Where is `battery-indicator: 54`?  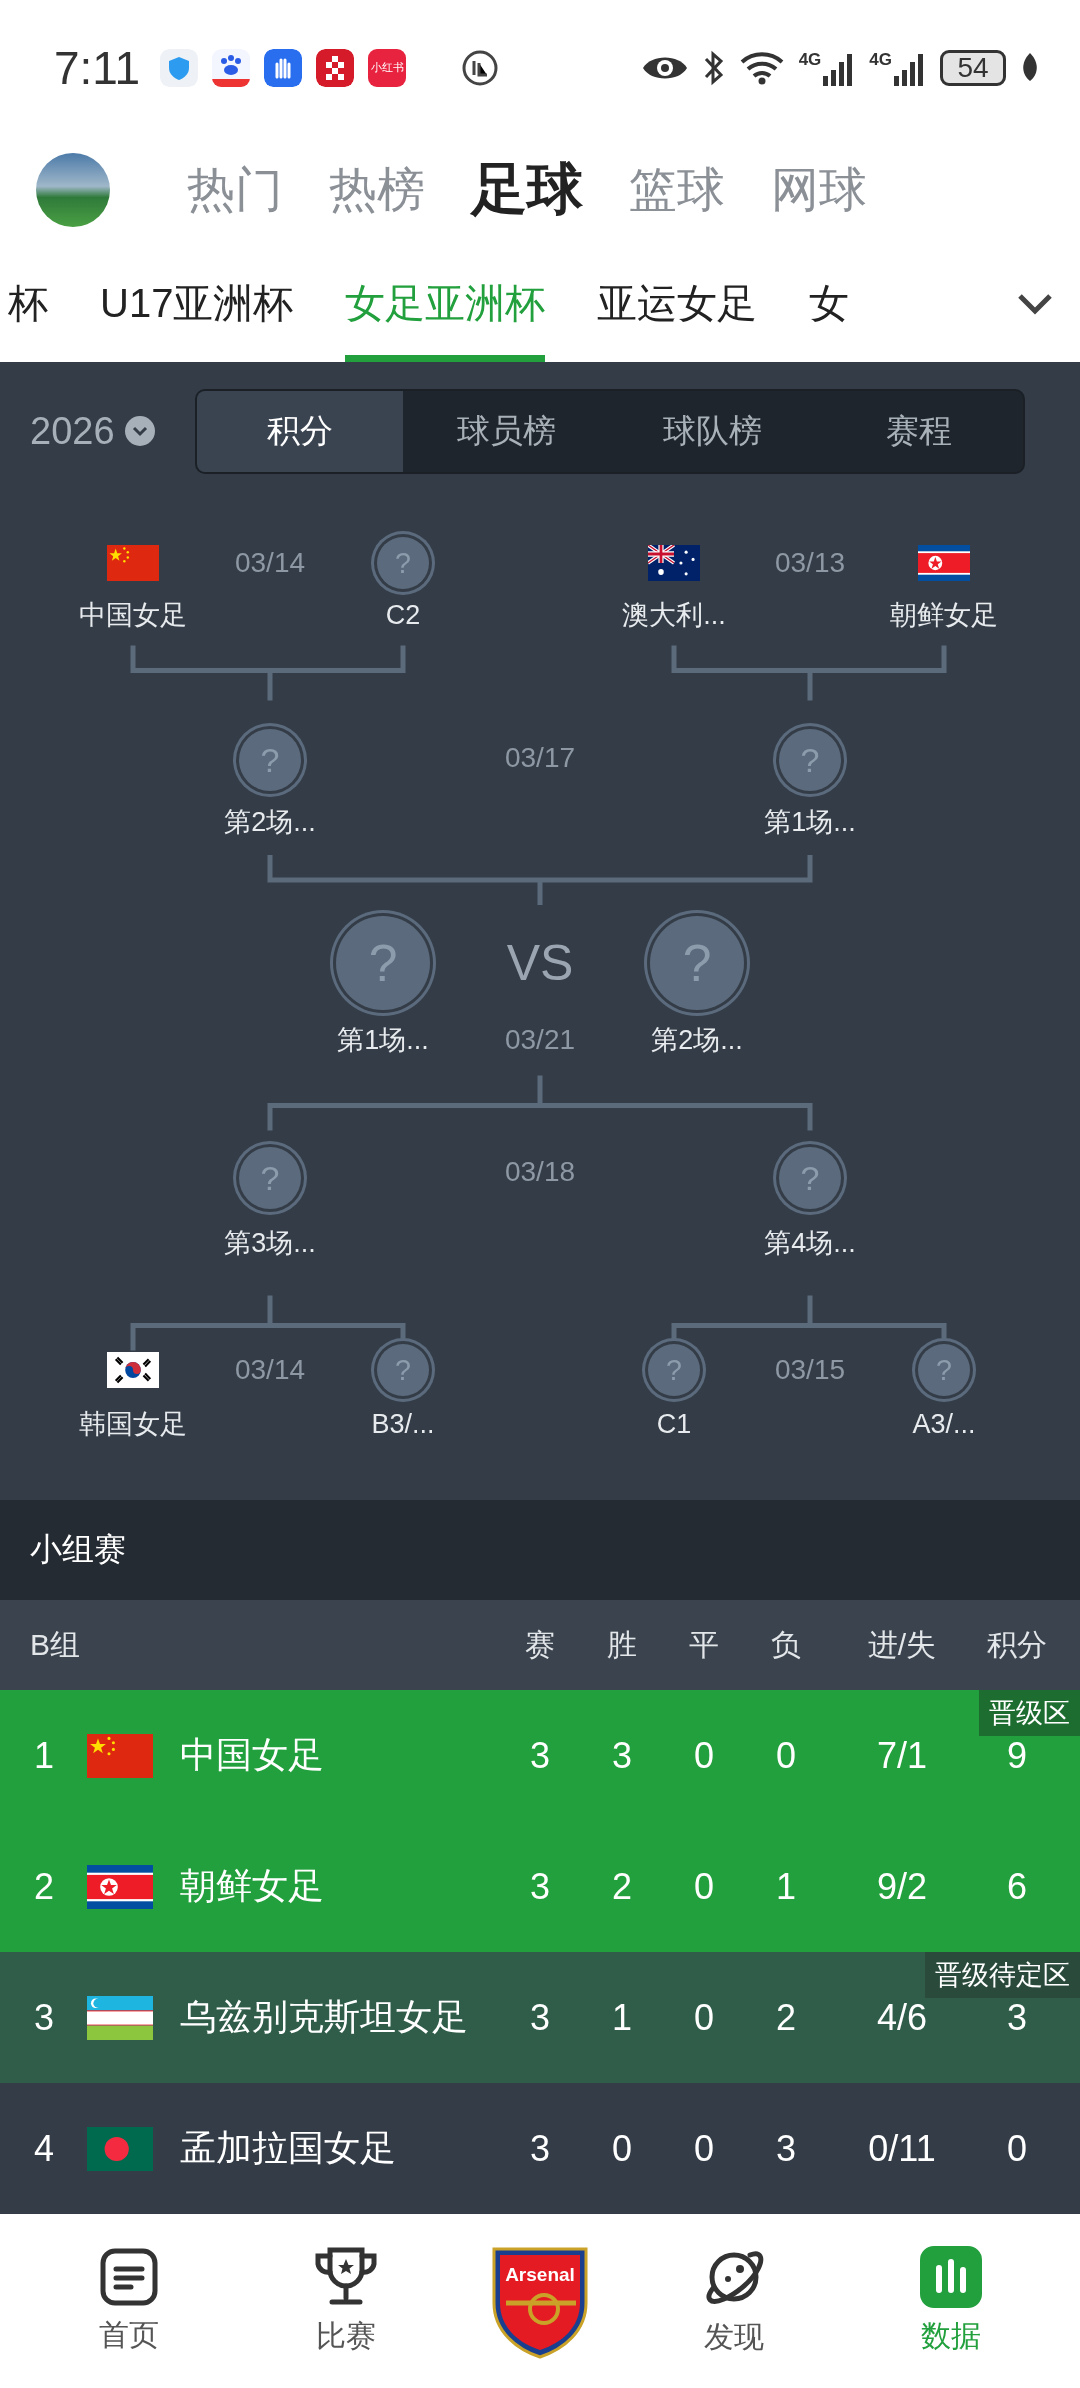
battery-indicator: 54 is located at coordinates (973, 67).